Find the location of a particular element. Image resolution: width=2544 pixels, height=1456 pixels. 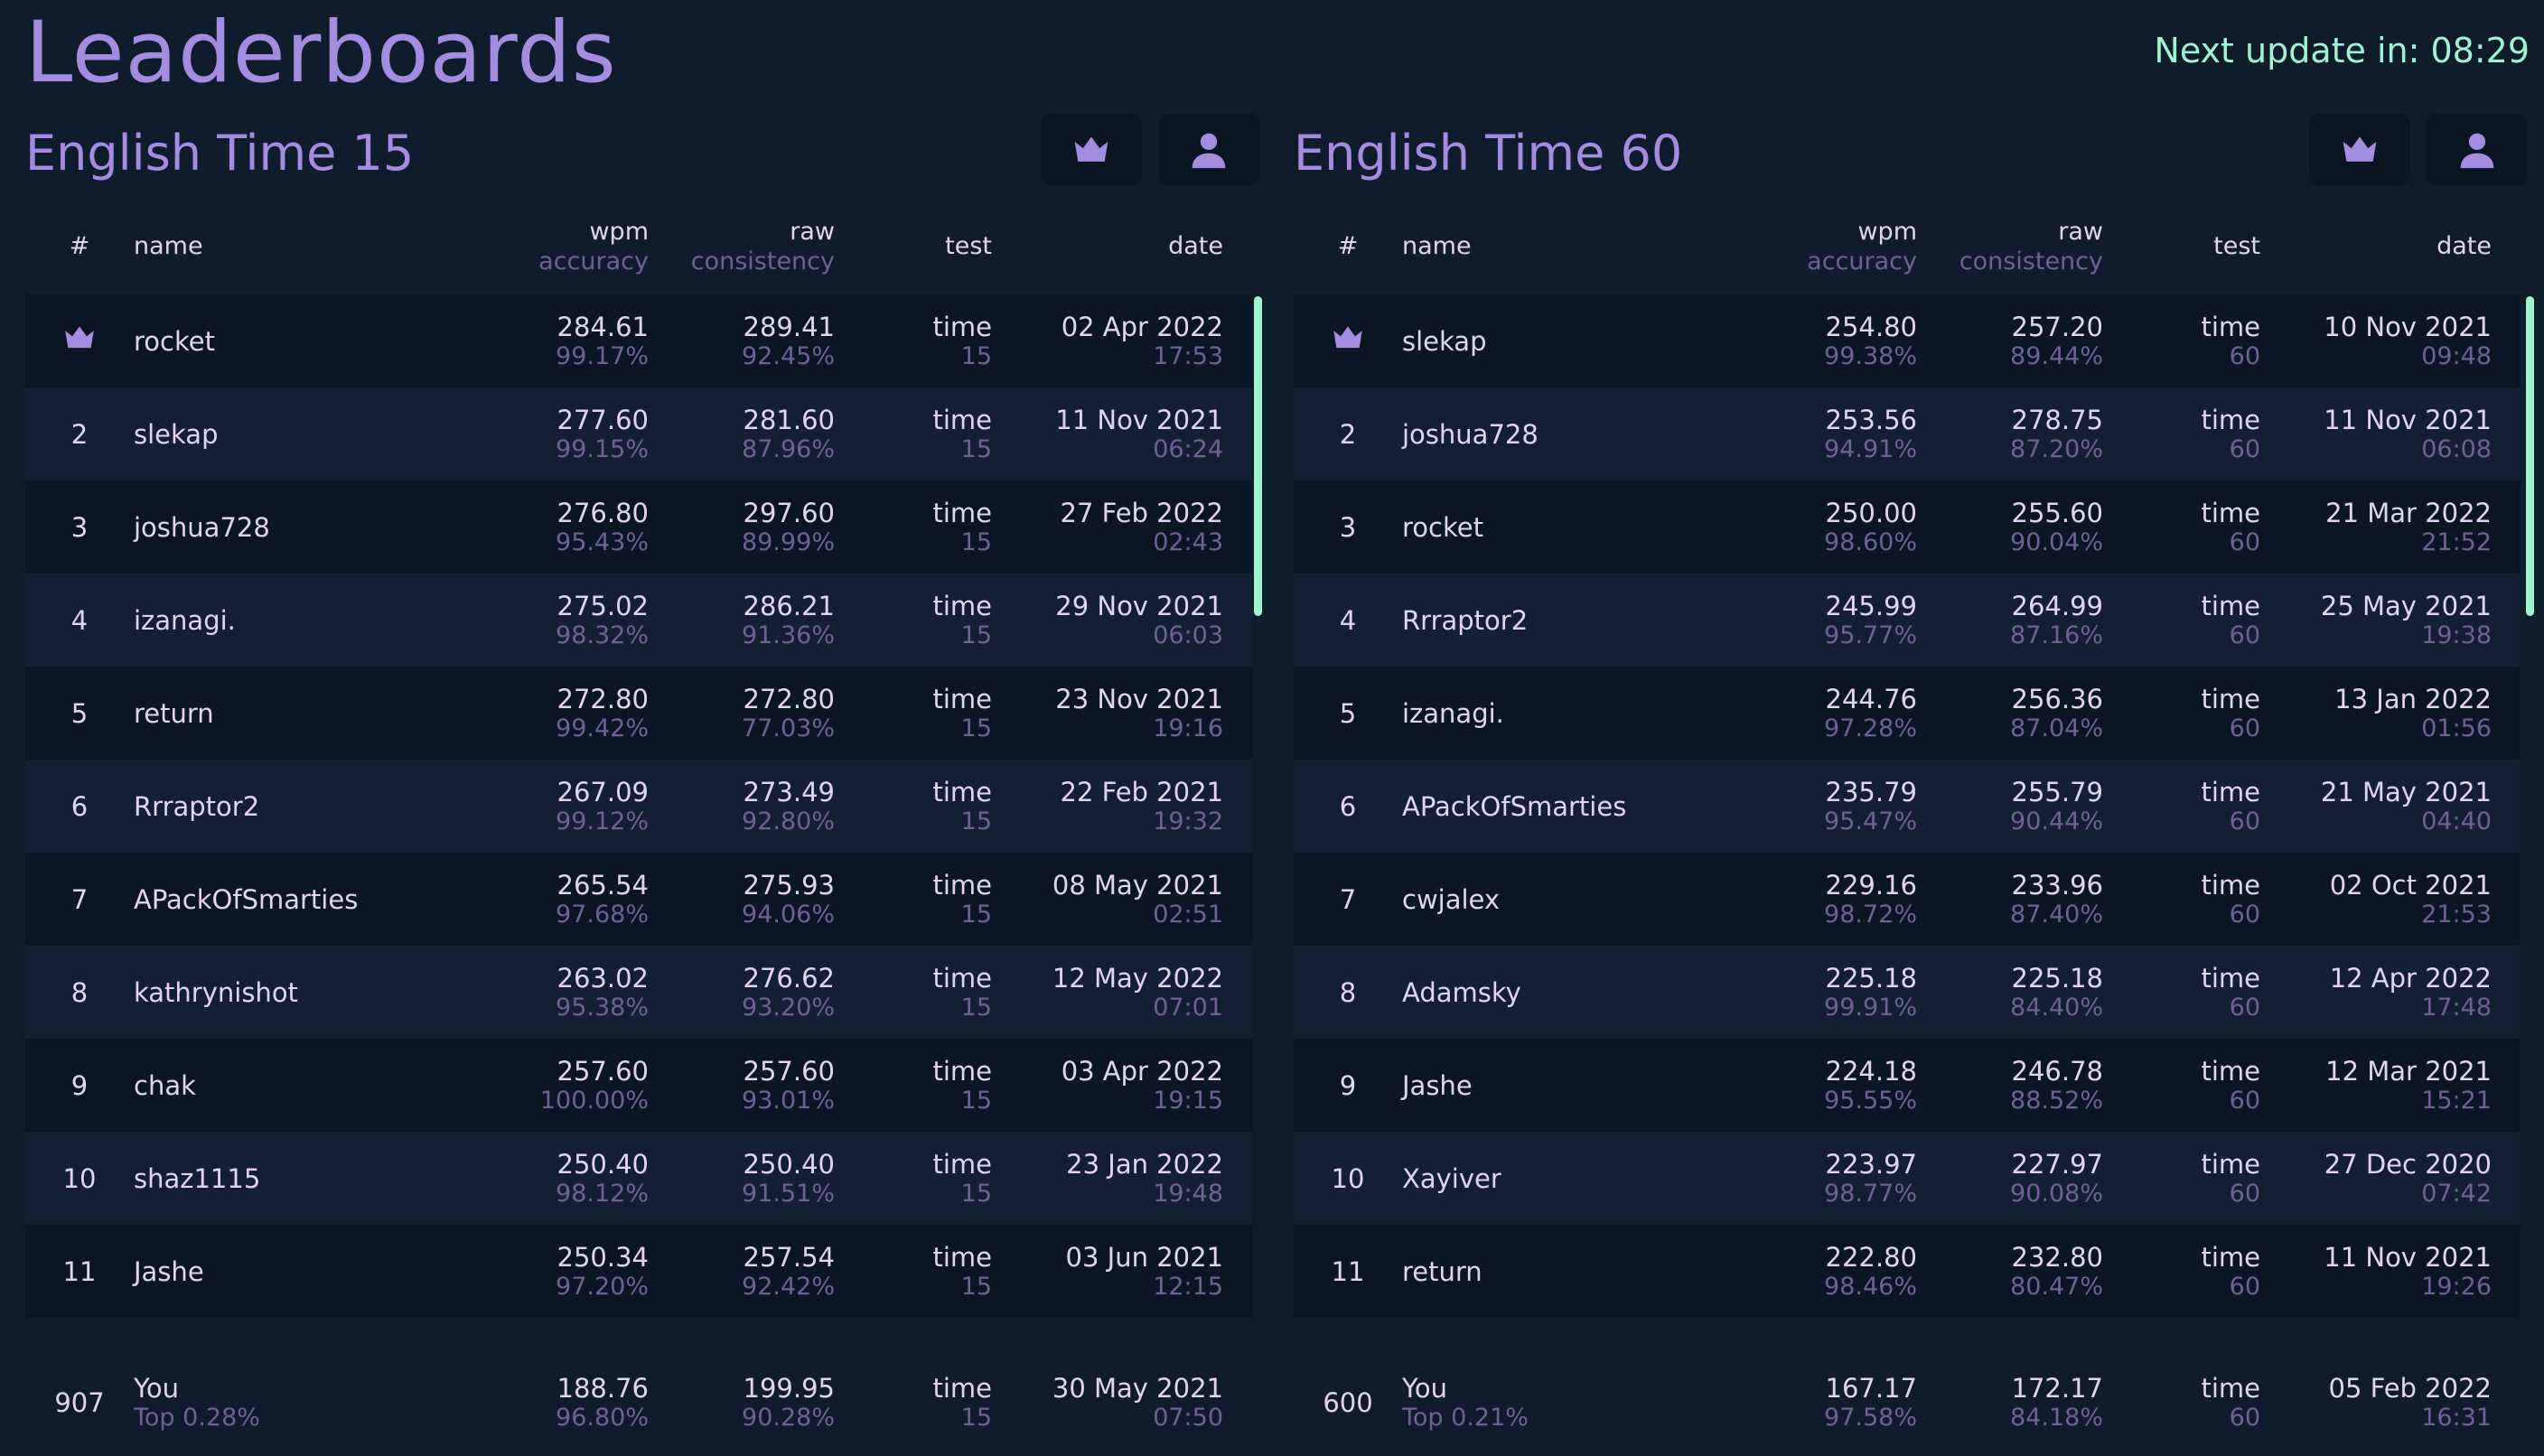

wpm-cell-value: 229.16 is located at coordinates (1871, 885).